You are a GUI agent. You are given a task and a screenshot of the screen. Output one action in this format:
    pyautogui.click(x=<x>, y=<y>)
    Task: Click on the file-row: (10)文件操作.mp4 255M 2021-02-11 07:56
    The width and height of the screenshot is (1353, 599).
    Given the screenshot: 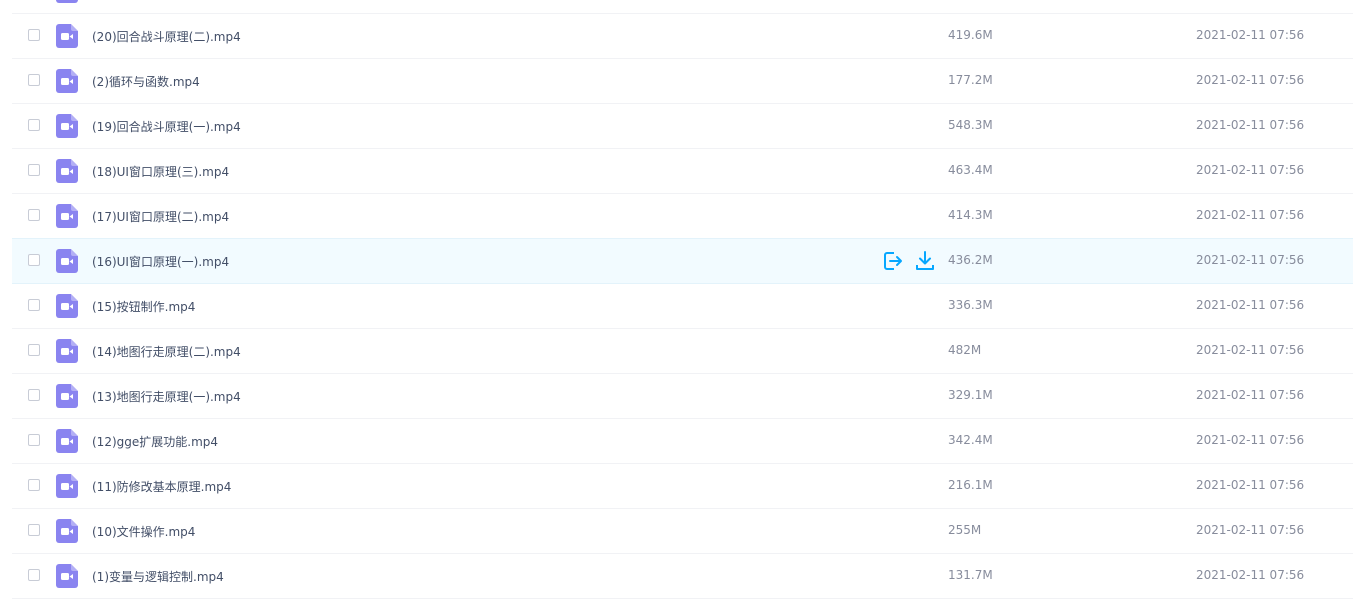 What is the action you would take?
    pyautogui.click(x=682, y=531)
    